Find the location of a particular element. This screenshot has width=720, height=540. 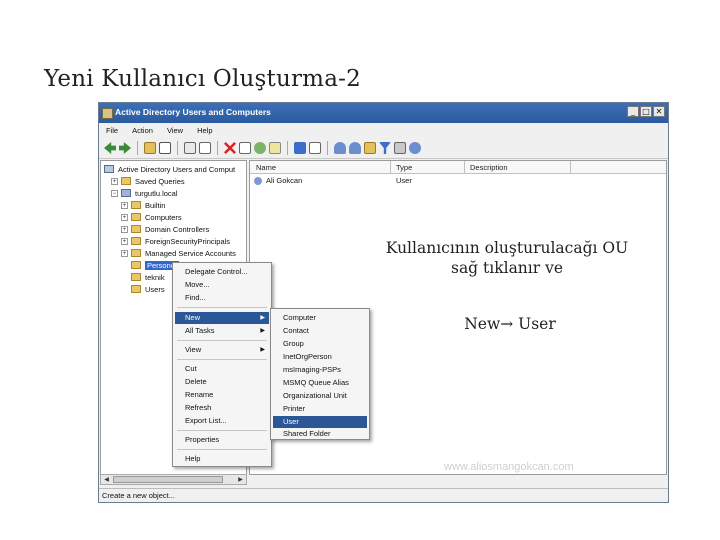

tree-item-domain-controllers: + Domain Controllers is located at coordinates (165, 229).